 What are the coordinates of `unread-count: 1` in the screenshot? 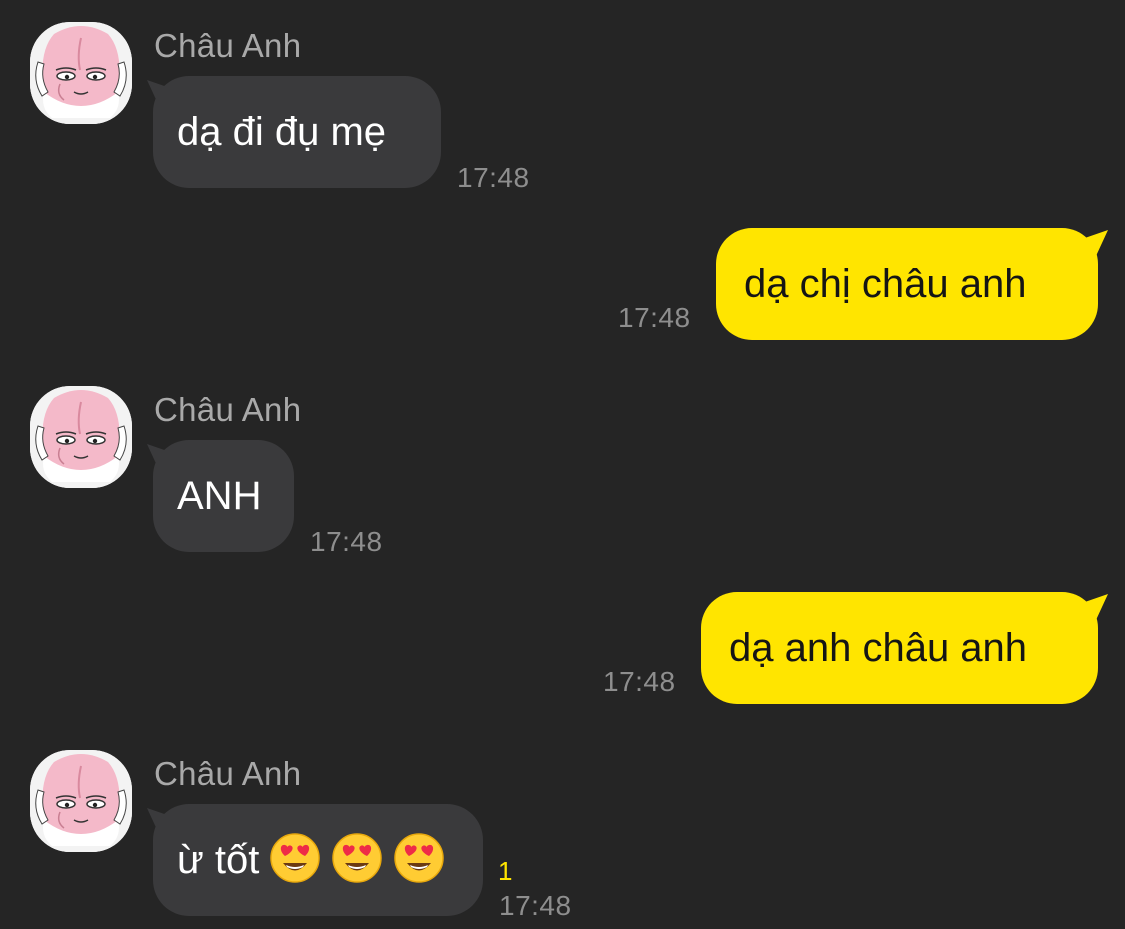 It's located at (505, 871).